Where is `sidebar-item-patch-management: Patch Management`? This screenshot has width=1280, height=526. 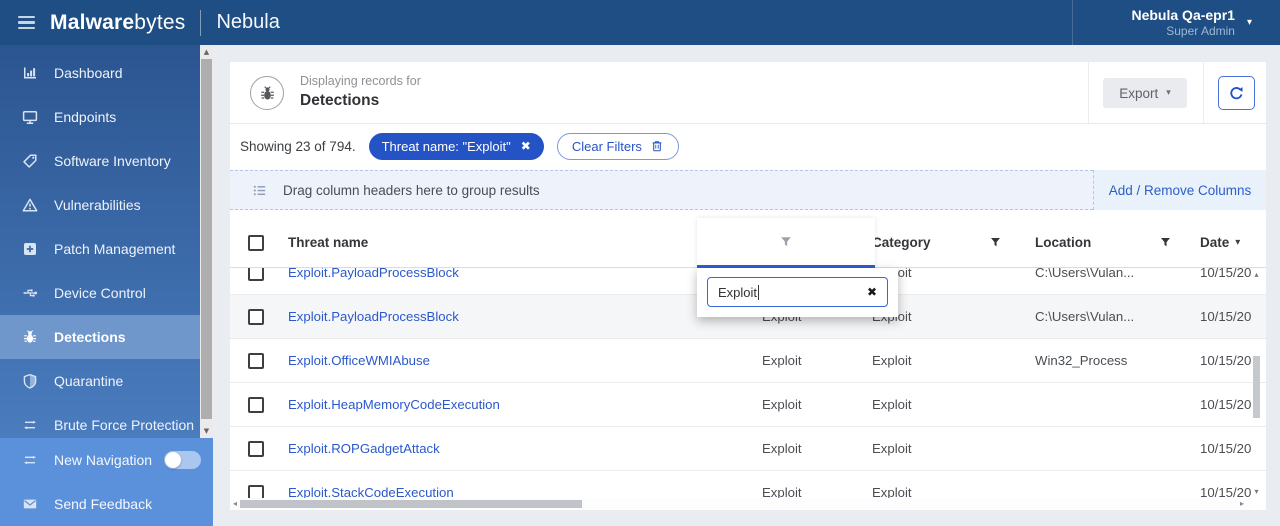 sidebar-item-patch-management: Patch Management is located at coordinates (100, 249).